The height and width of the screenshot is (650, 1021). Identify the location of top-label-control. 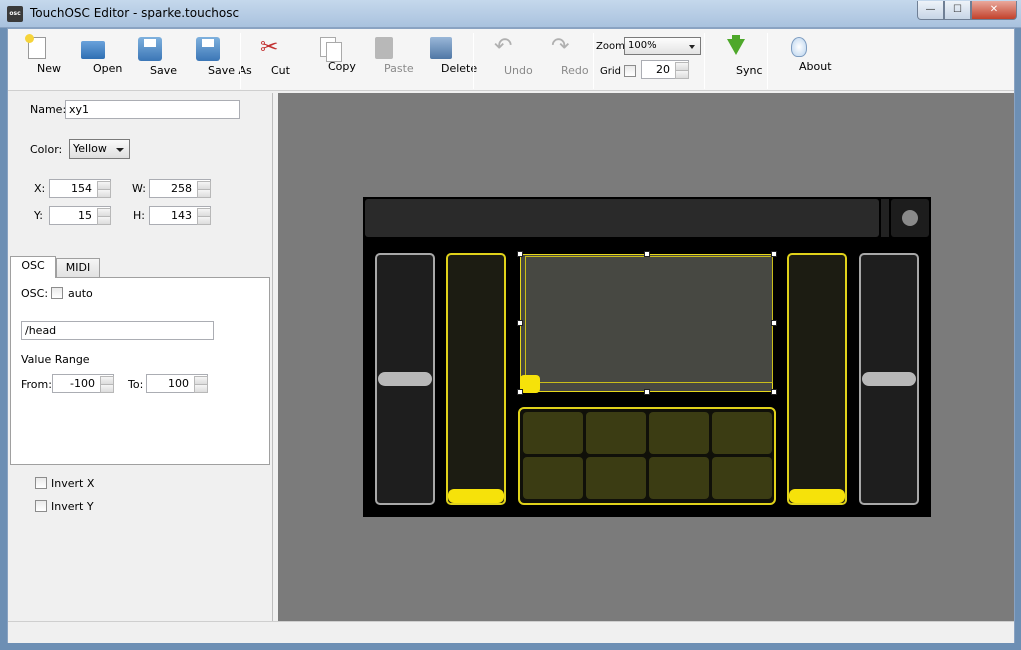
(622, 218).